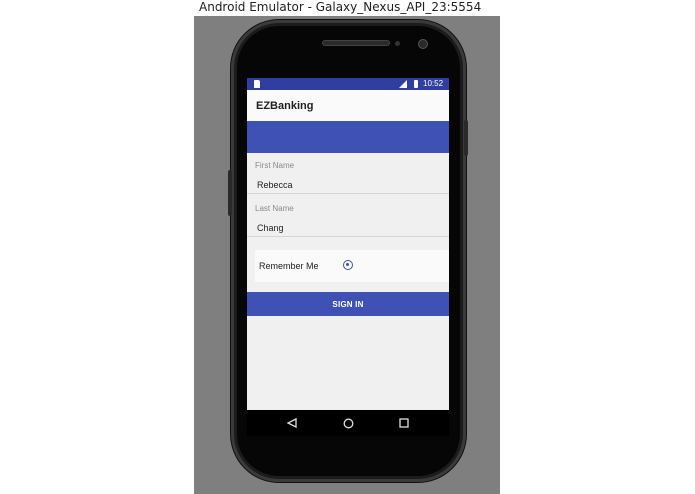 The height and width of the screenshot is (494, 695). What do you see at coordinates (257, 84) in the screenshot?
I see `sd-card-icon` at bounding box center [257, 84].